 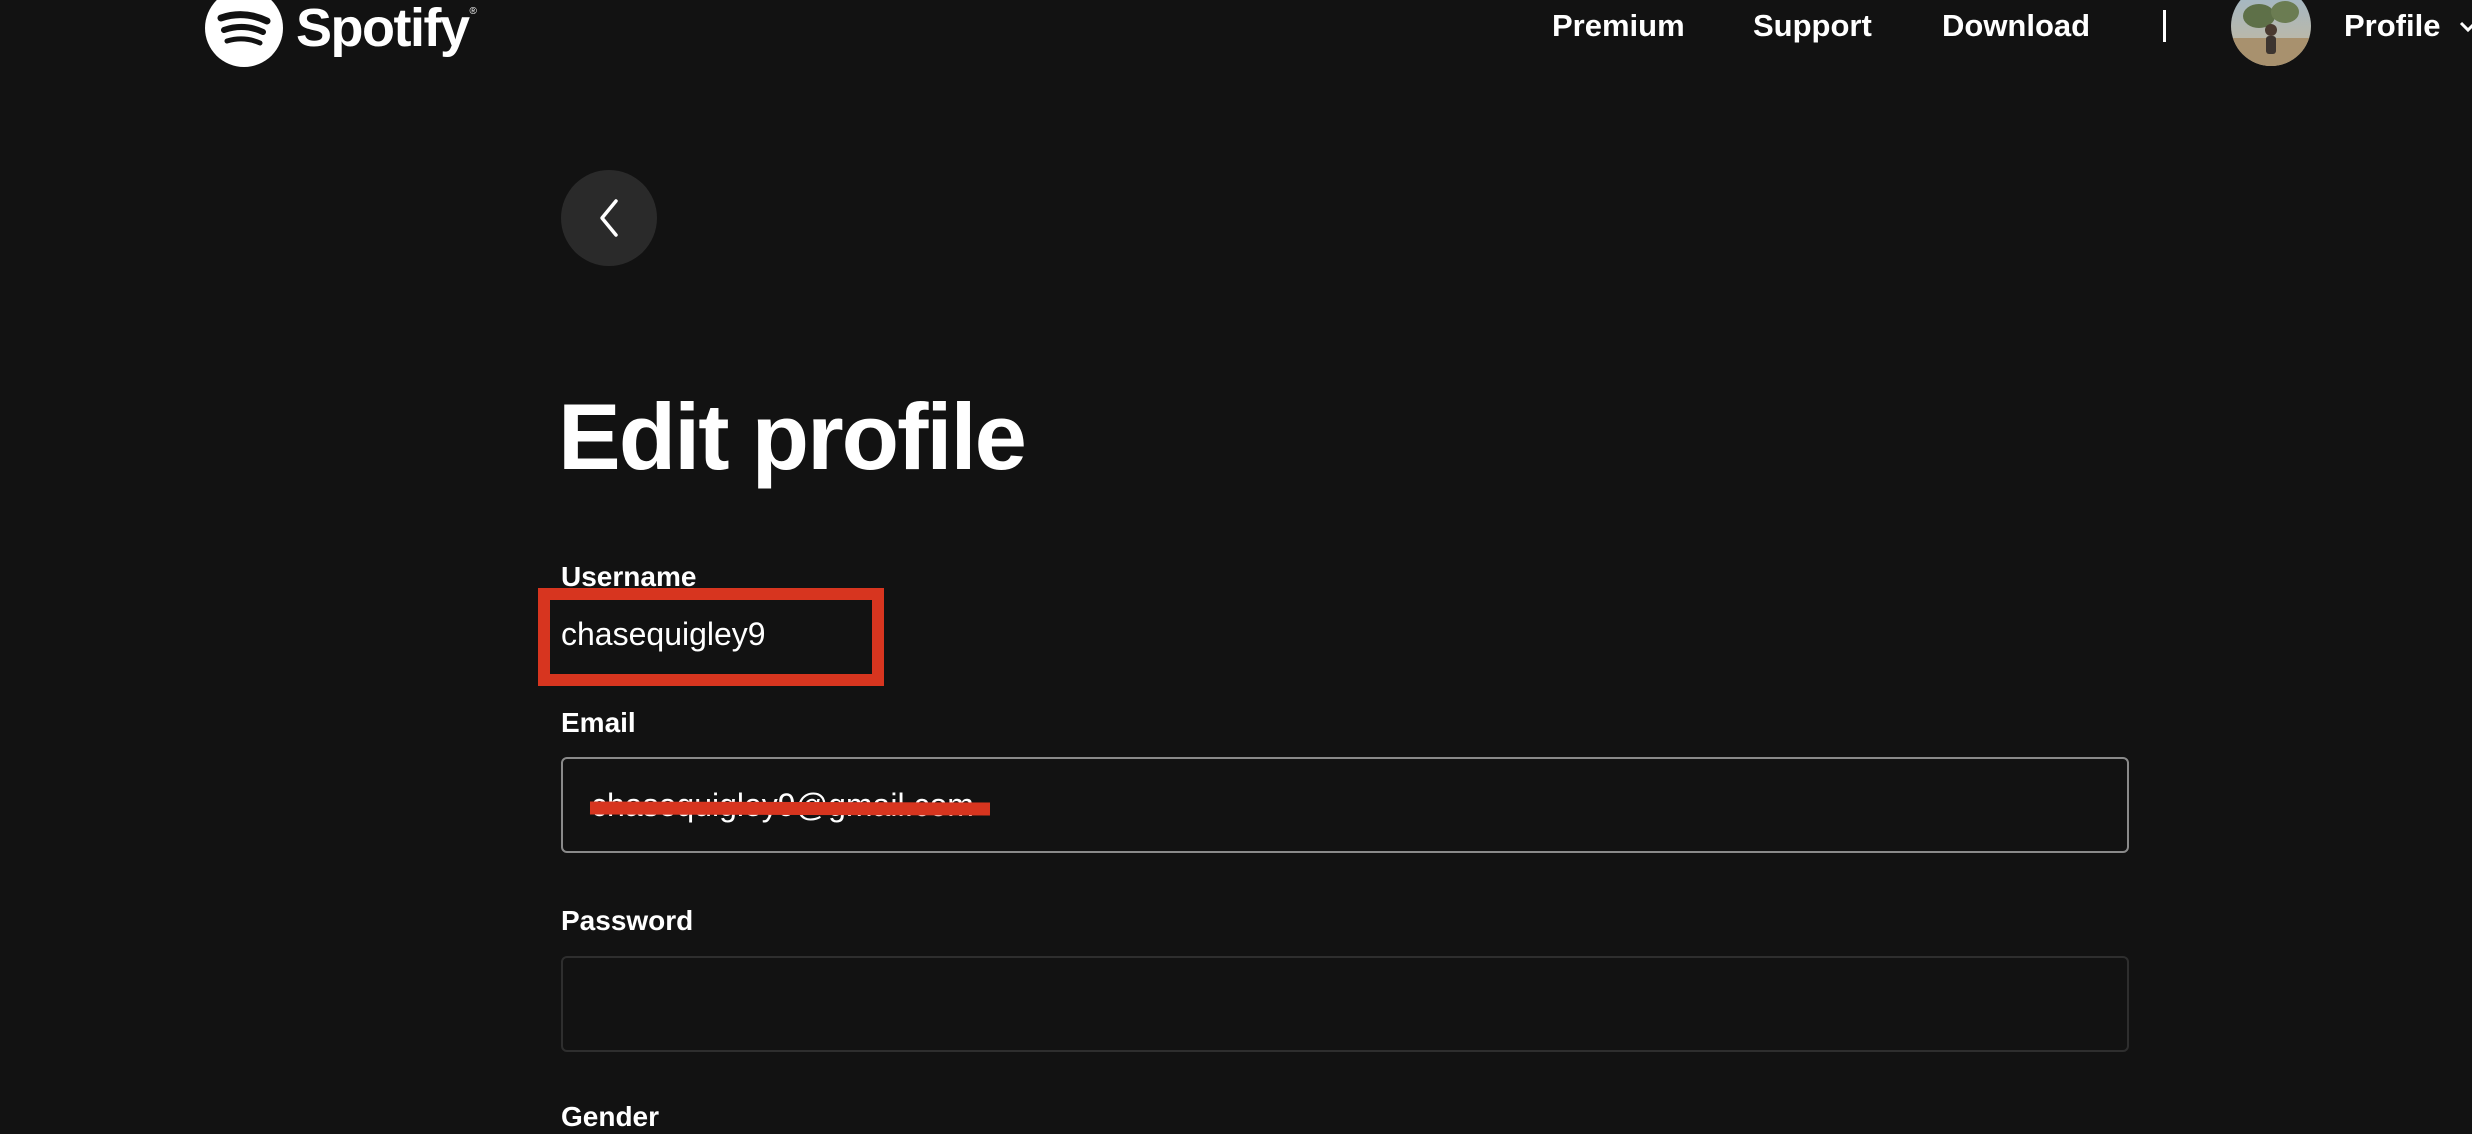 I want to click on page-title: Edit profile, so click(x=792, y=436).